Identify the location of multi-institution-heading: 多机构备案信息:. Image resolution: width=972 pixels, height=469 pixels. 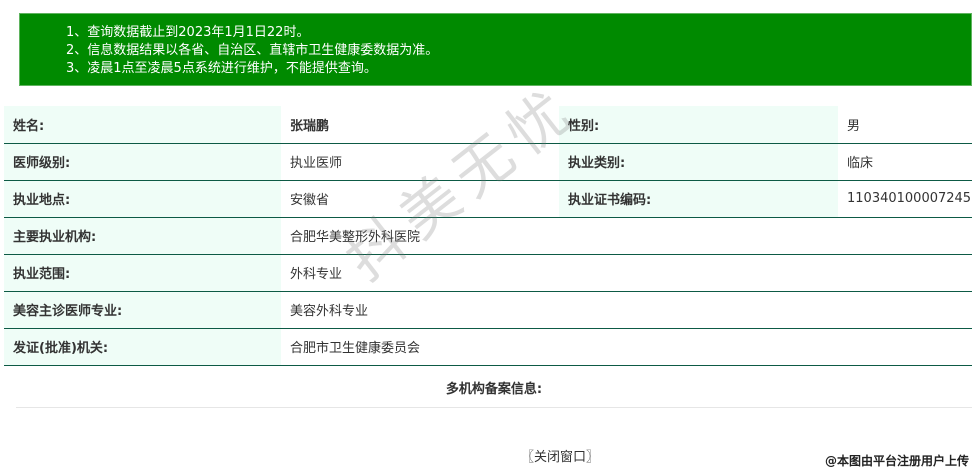
(494, 390).